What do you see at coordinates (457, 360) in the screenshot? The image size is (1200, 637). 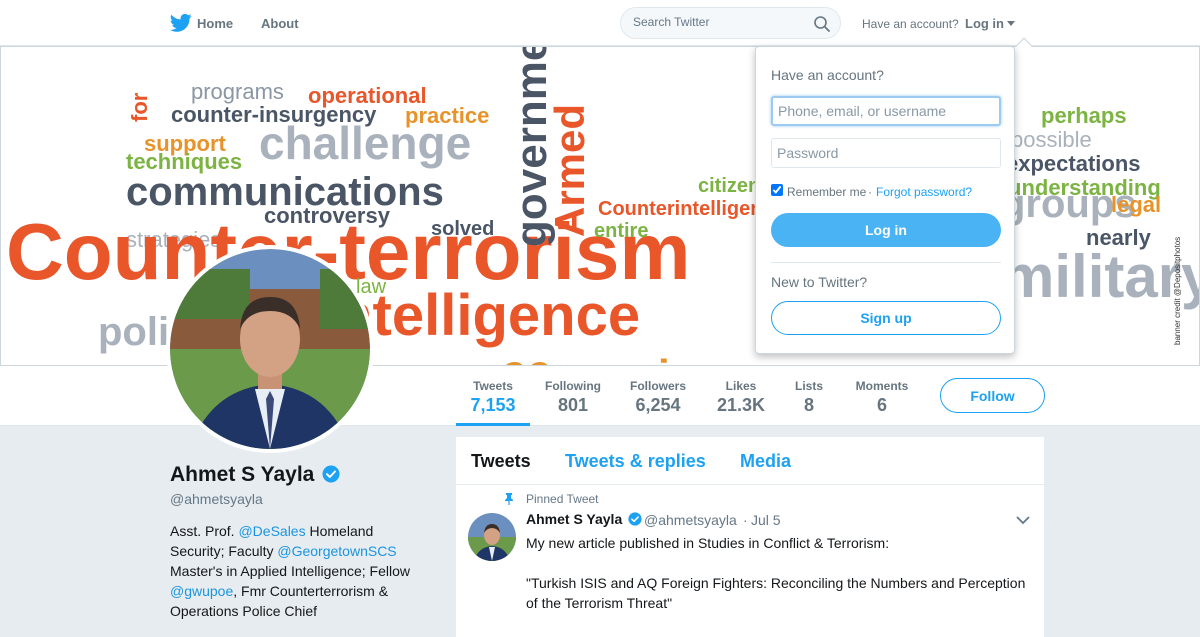 I see `banner-word: sm` at bounding box center [457, 360].